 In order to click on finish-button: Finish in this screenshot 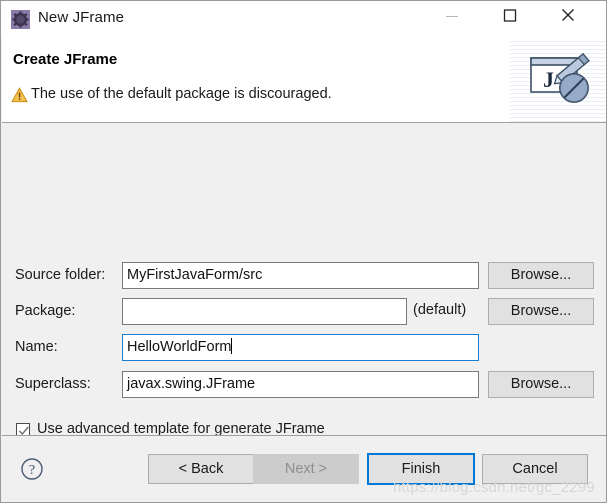, I will do `click(421, 469)`.